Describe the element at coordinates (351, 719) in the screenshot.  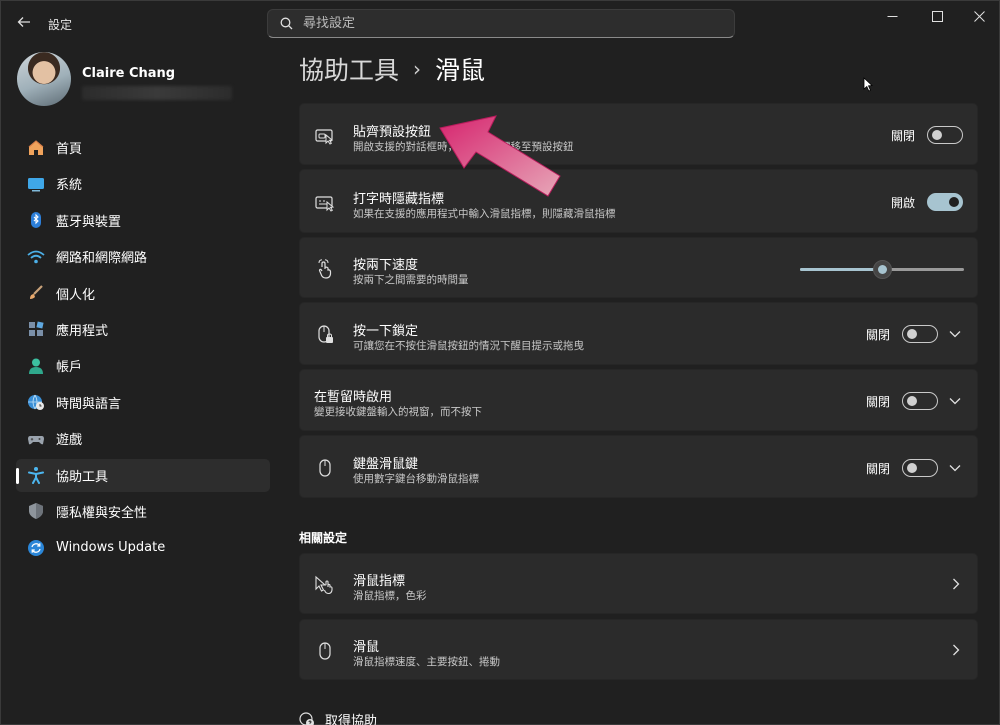
I see `get-help-label: 取得協助` at that location.